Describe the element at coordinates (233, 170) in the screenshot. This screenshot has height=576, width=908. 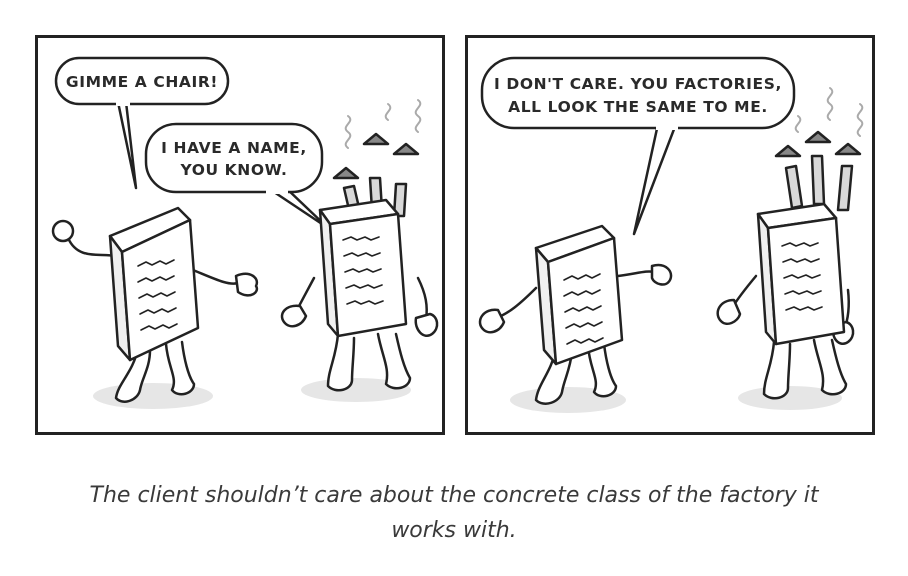
I see `bubble-text-line: YOU KNOW.` at that location.